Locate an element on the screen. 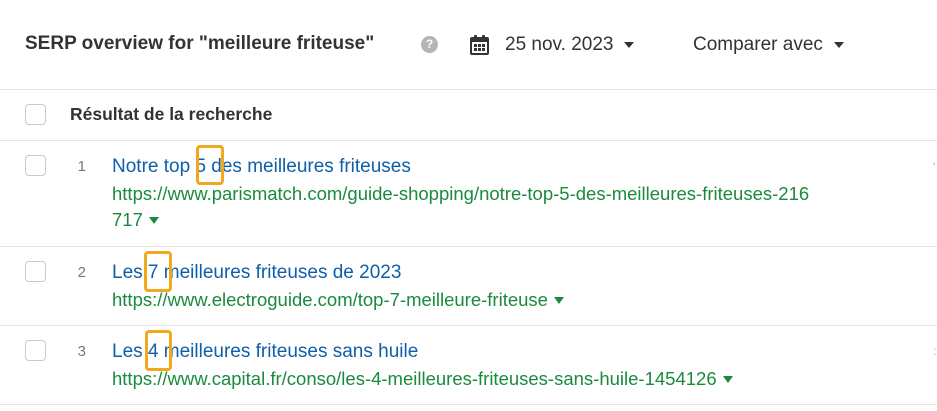 This screenshot has height=411, width=937. title-text: Notre top is located at coordinates (154, 166).